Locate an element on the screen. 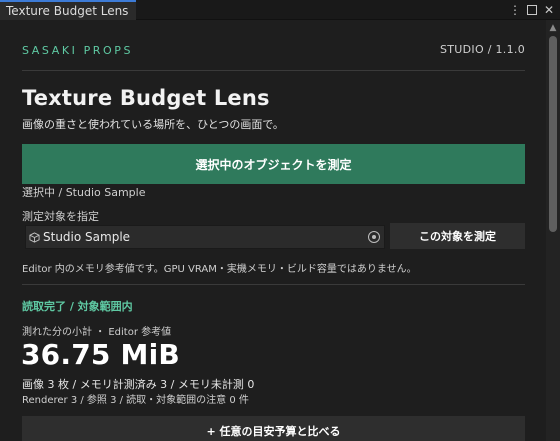 The width and height of the screenshot is (560, 441). brand-label: SASAKI PROPS is located at coordinates (78, 50).